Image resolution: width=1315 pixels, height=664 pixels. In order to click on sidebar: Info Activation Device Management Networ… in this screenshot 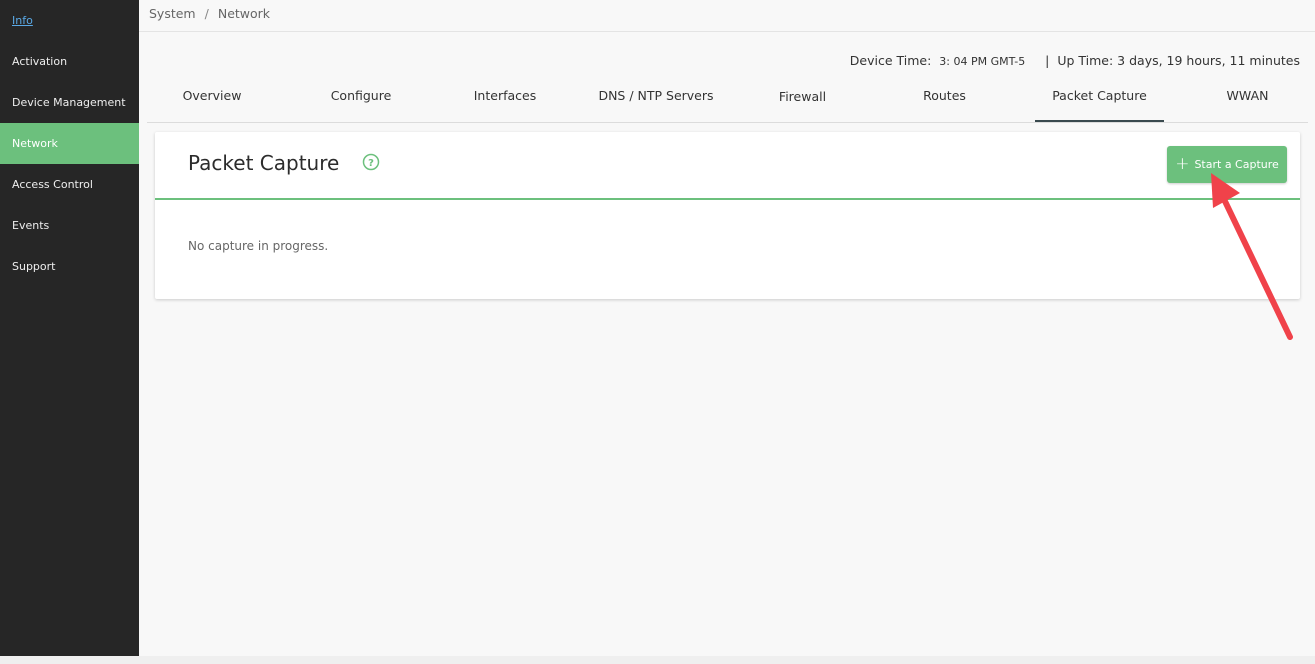, I will do `click(69, 328)`.